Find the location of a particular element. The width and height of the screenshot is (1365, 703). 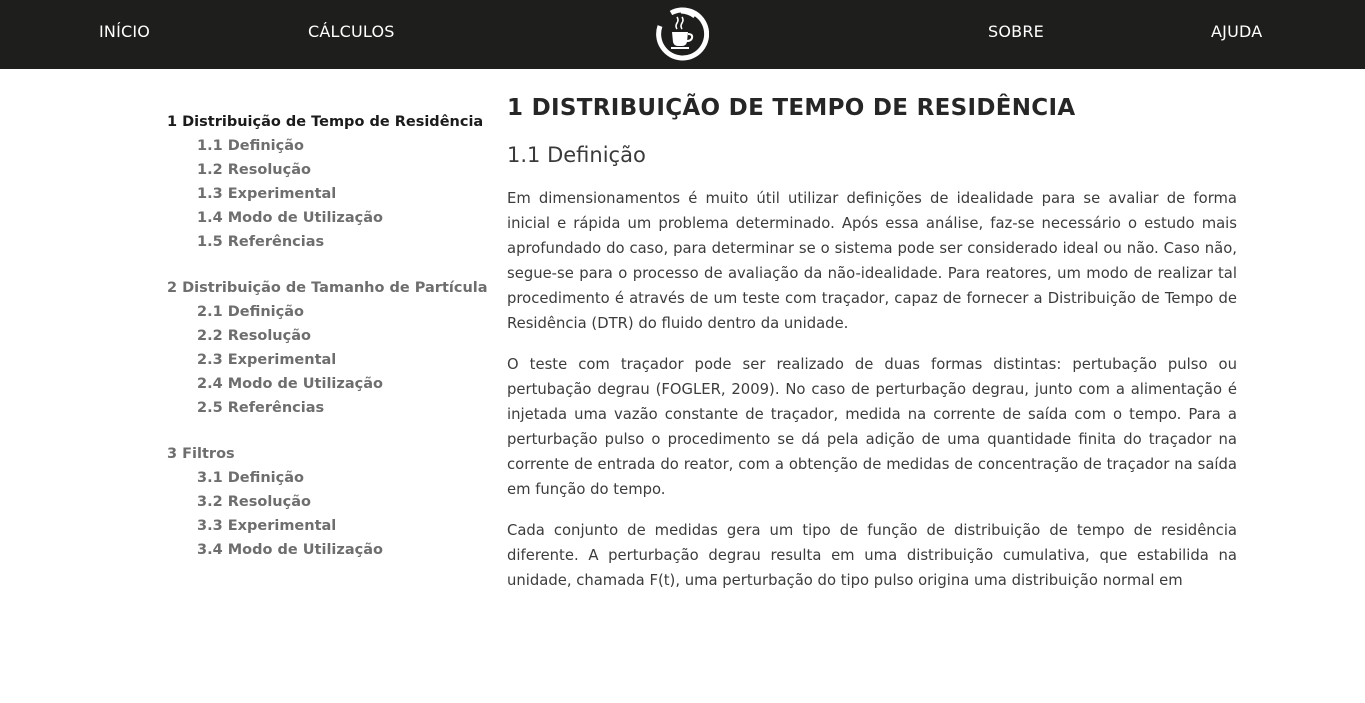

toc-item-2-3: 2.3 Experimental is located at coordinates (327, 360).